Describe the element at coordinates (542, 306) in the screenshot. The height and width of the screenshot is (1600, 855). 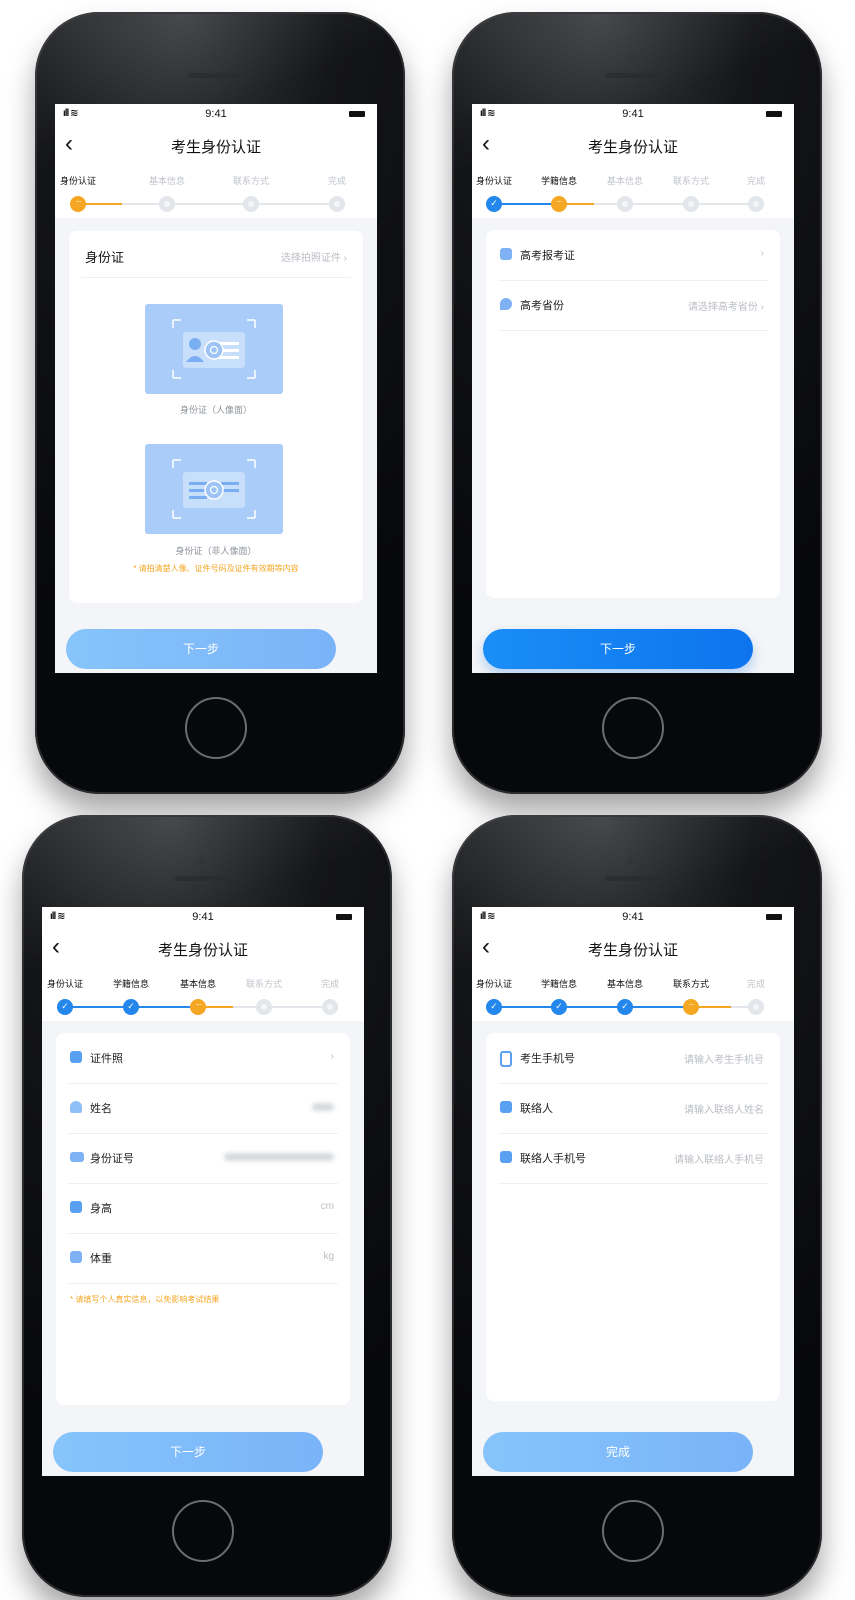
I see `row-label: 高考省份` at that location.